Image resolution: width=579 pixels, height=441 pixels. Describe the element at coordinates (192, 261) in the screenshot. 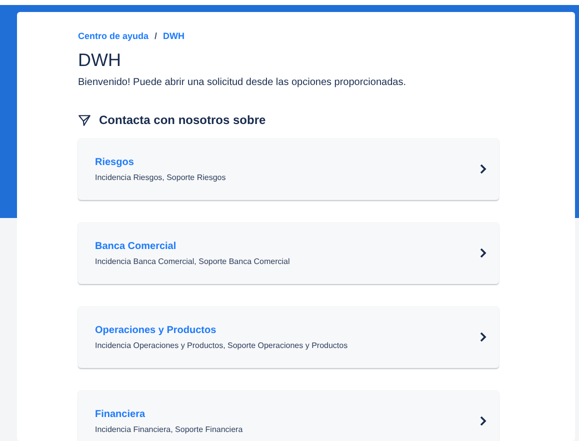

I see `category-description: Incidencia Banca Comercial, Soporte Banca Comercial` at that location.